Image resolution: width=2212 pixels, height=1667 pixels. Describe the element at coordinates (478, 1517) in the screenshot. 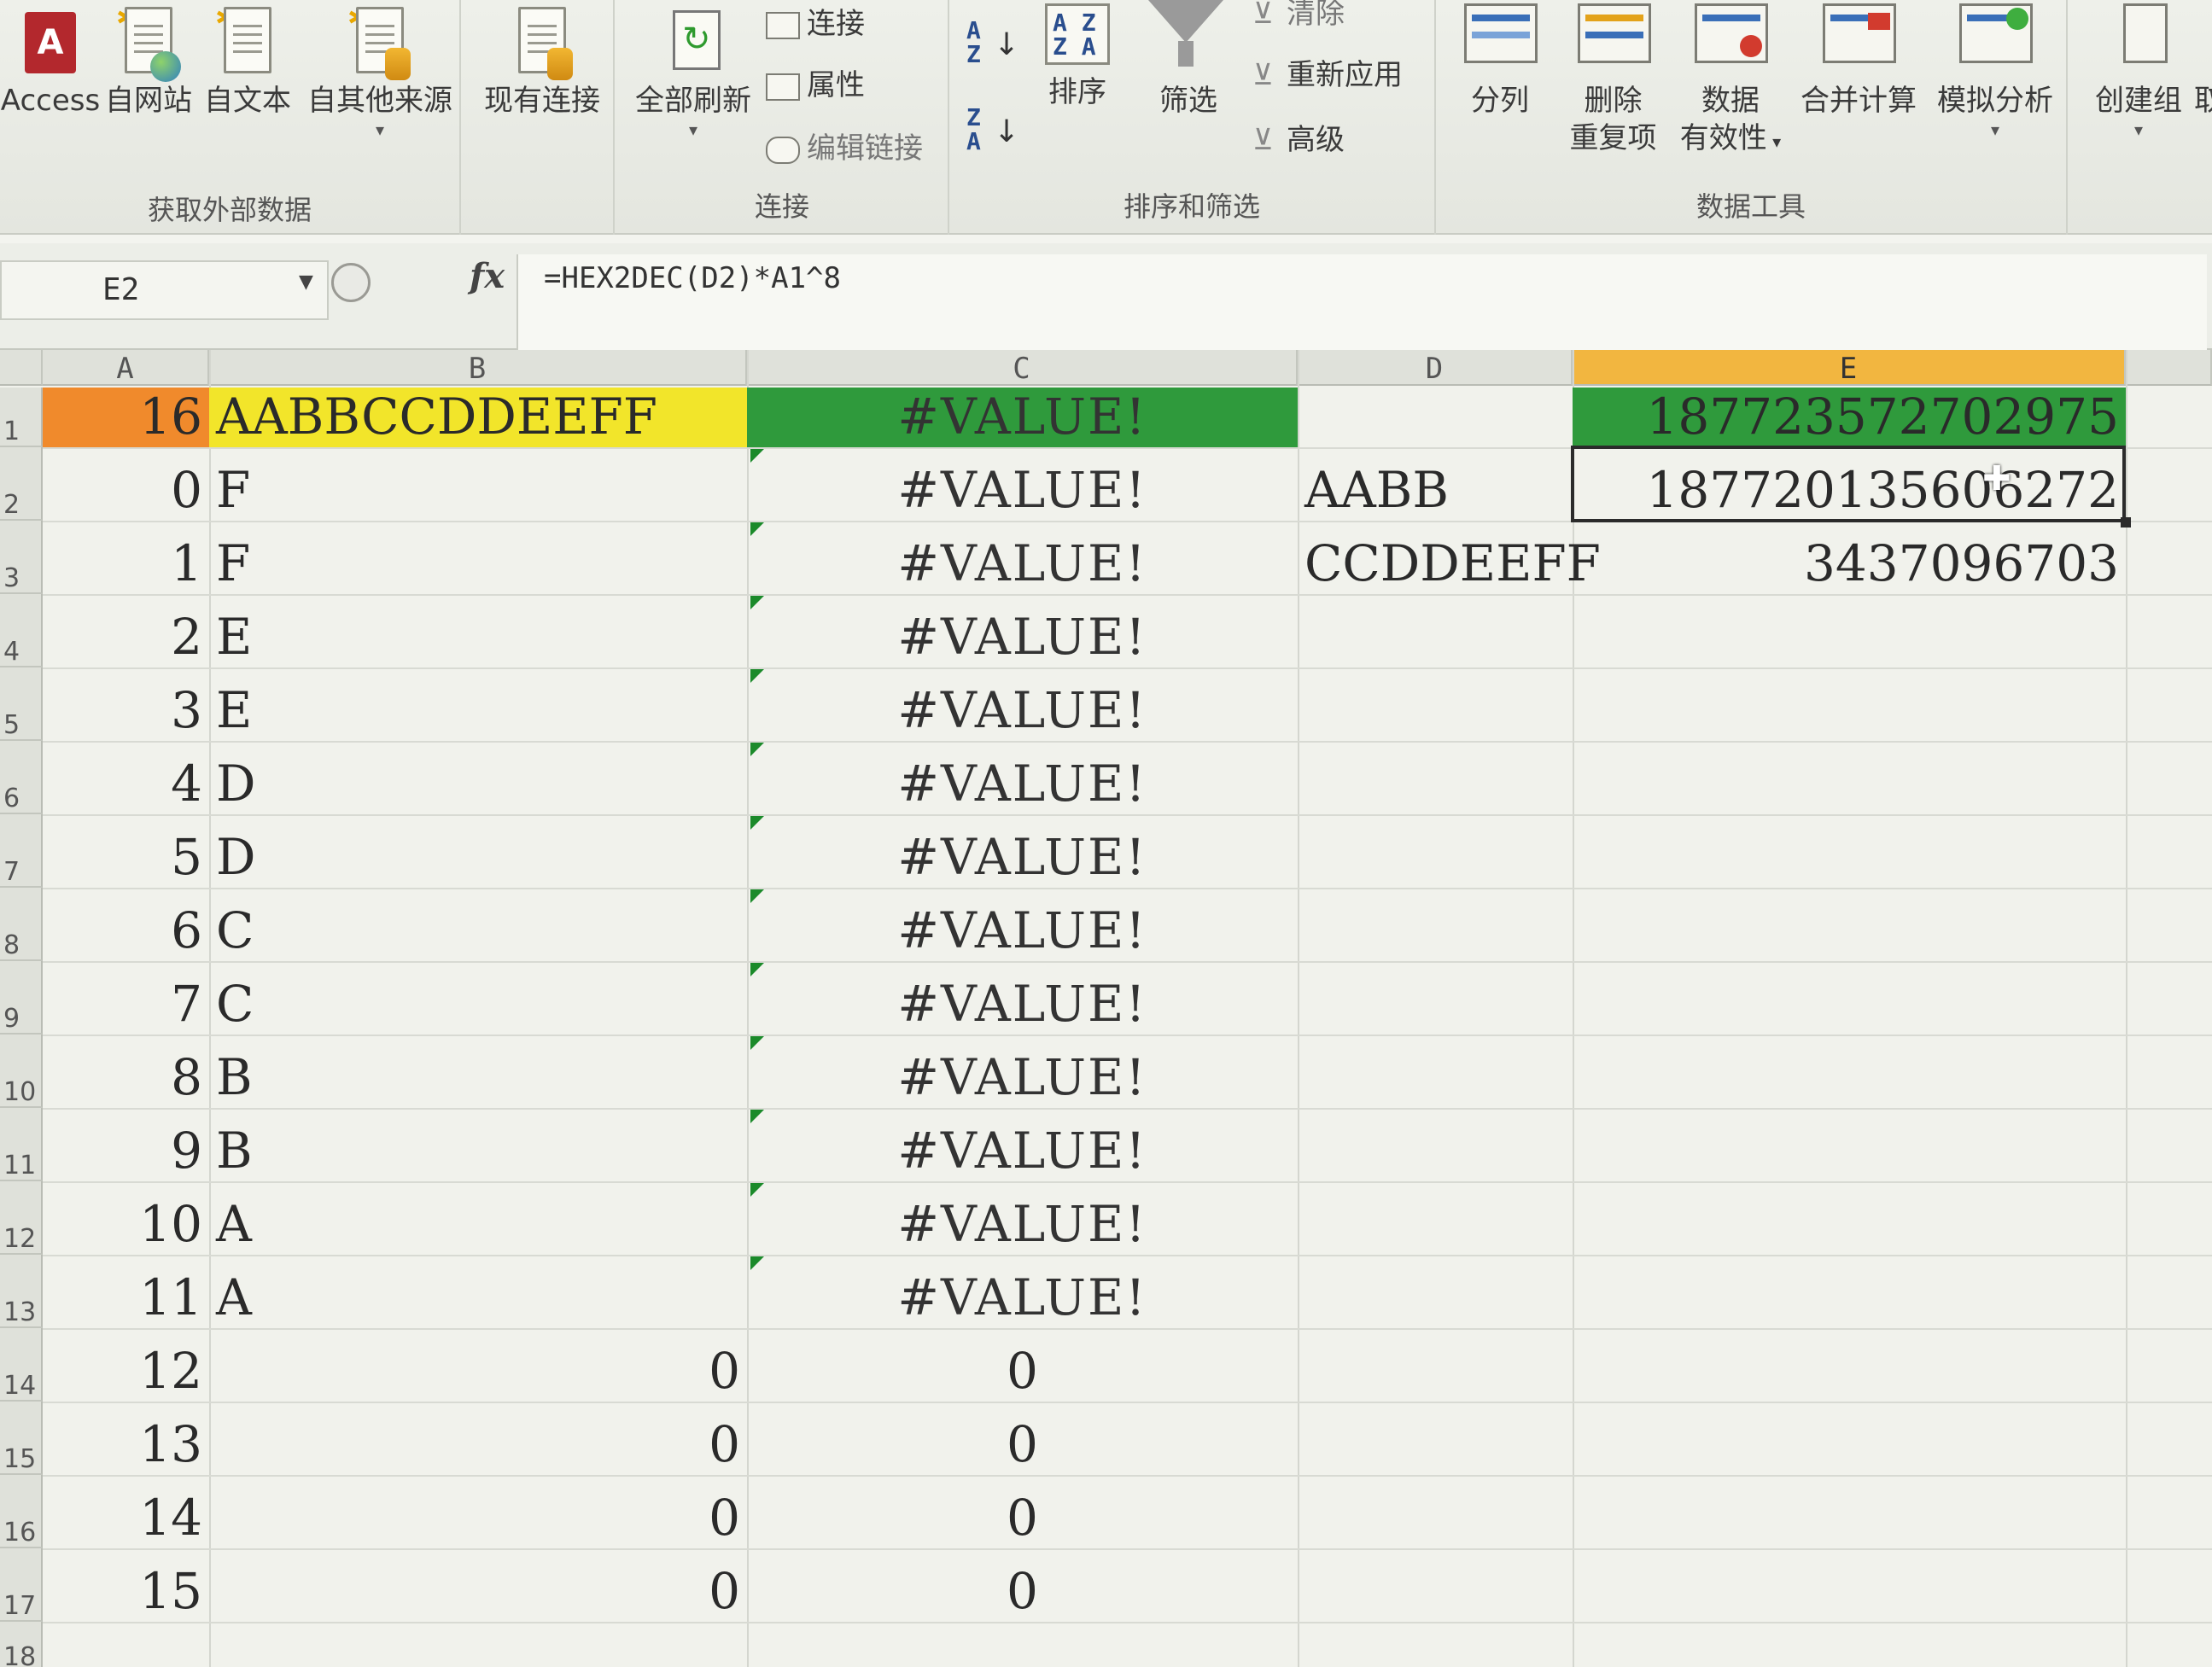

I see `cell-b16: 0` at that location.